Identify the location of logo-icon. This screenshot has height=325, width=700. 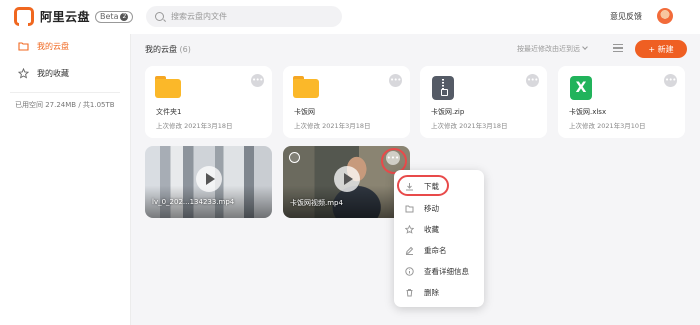
(24, 16).